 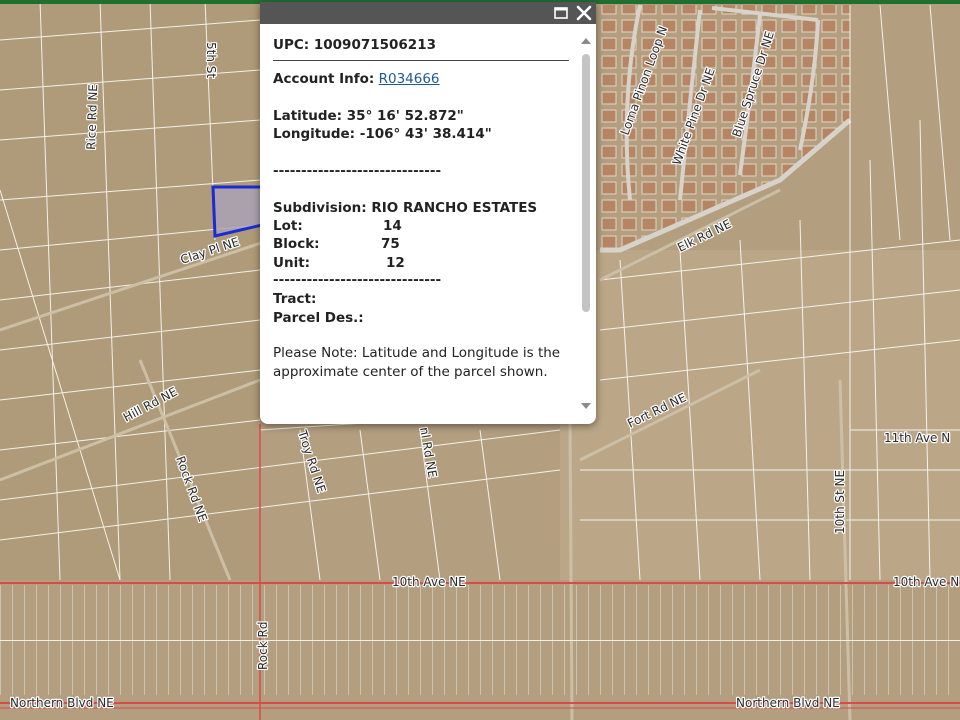 I want to click on block-value: 75, so click(x=390, y=244).